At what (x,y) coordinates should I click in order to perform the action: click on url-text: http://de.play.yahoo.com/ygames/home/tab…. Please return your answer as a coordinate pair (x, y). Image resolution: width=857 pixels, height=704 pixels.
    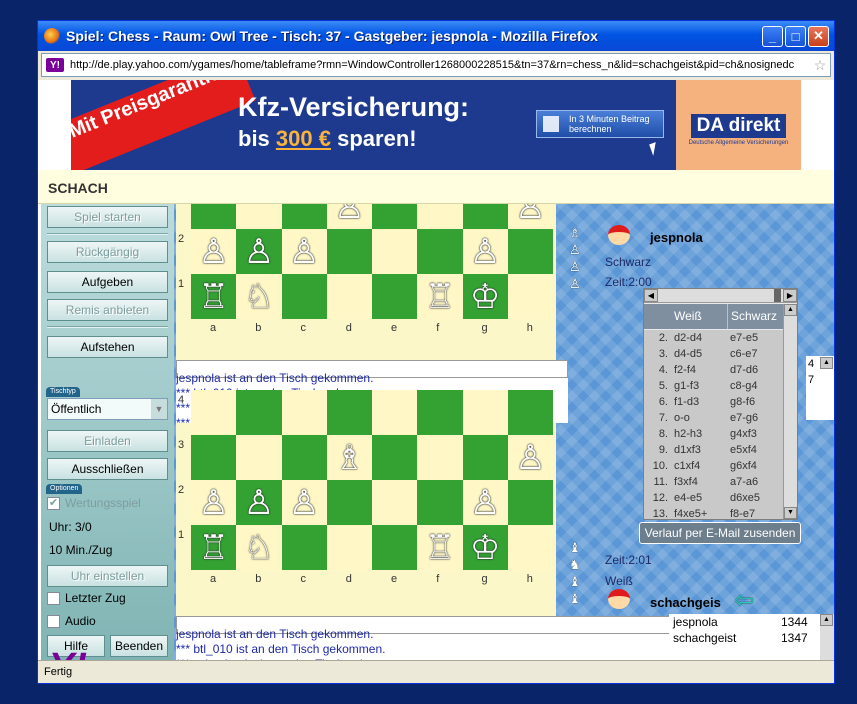
    Looking at the image, I should click on (440, 65).